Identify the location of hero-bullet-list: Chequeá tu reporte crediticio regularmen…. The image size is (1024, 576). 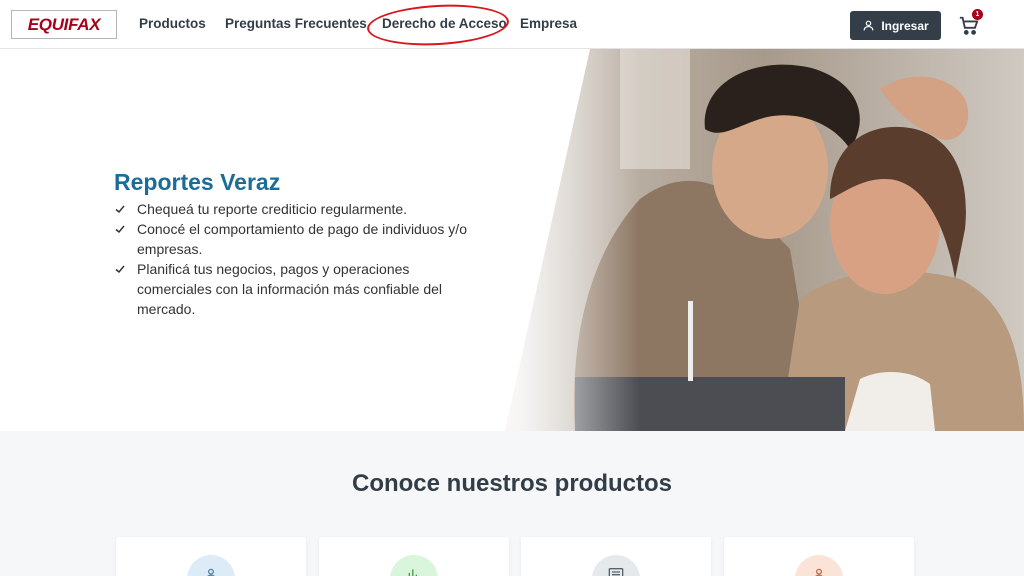
(294, 259).